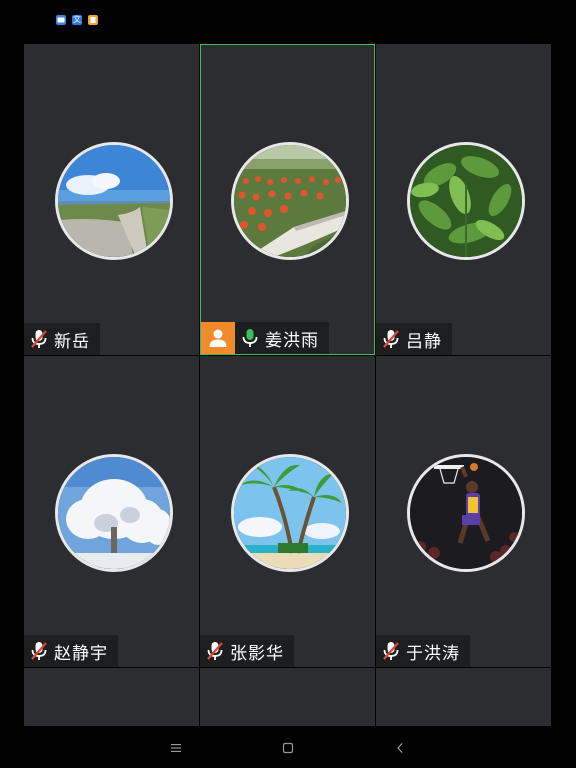 The width and height of the screenshot is (576, 768). What do you see at coordinates (424, 341) in the screenshot?
I see `participant-name: 吕静` at bounding box center [424, 341].